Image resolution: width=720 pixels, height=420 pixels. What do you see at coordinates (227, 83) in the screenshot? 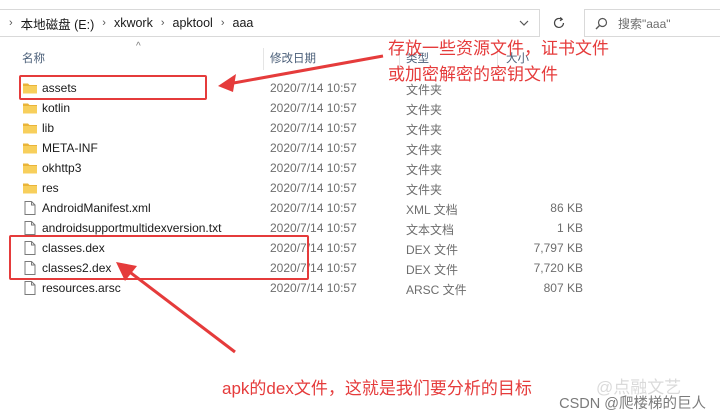
I see `arrowhead-assets` at bounding box center [227, 83].